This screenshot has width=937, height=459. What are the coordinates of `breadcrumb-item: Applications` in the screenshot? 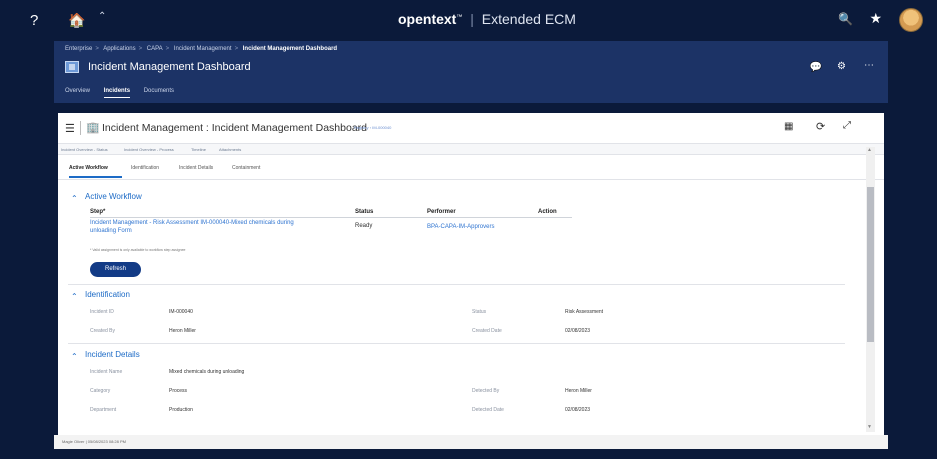 It's located at (119, 49).